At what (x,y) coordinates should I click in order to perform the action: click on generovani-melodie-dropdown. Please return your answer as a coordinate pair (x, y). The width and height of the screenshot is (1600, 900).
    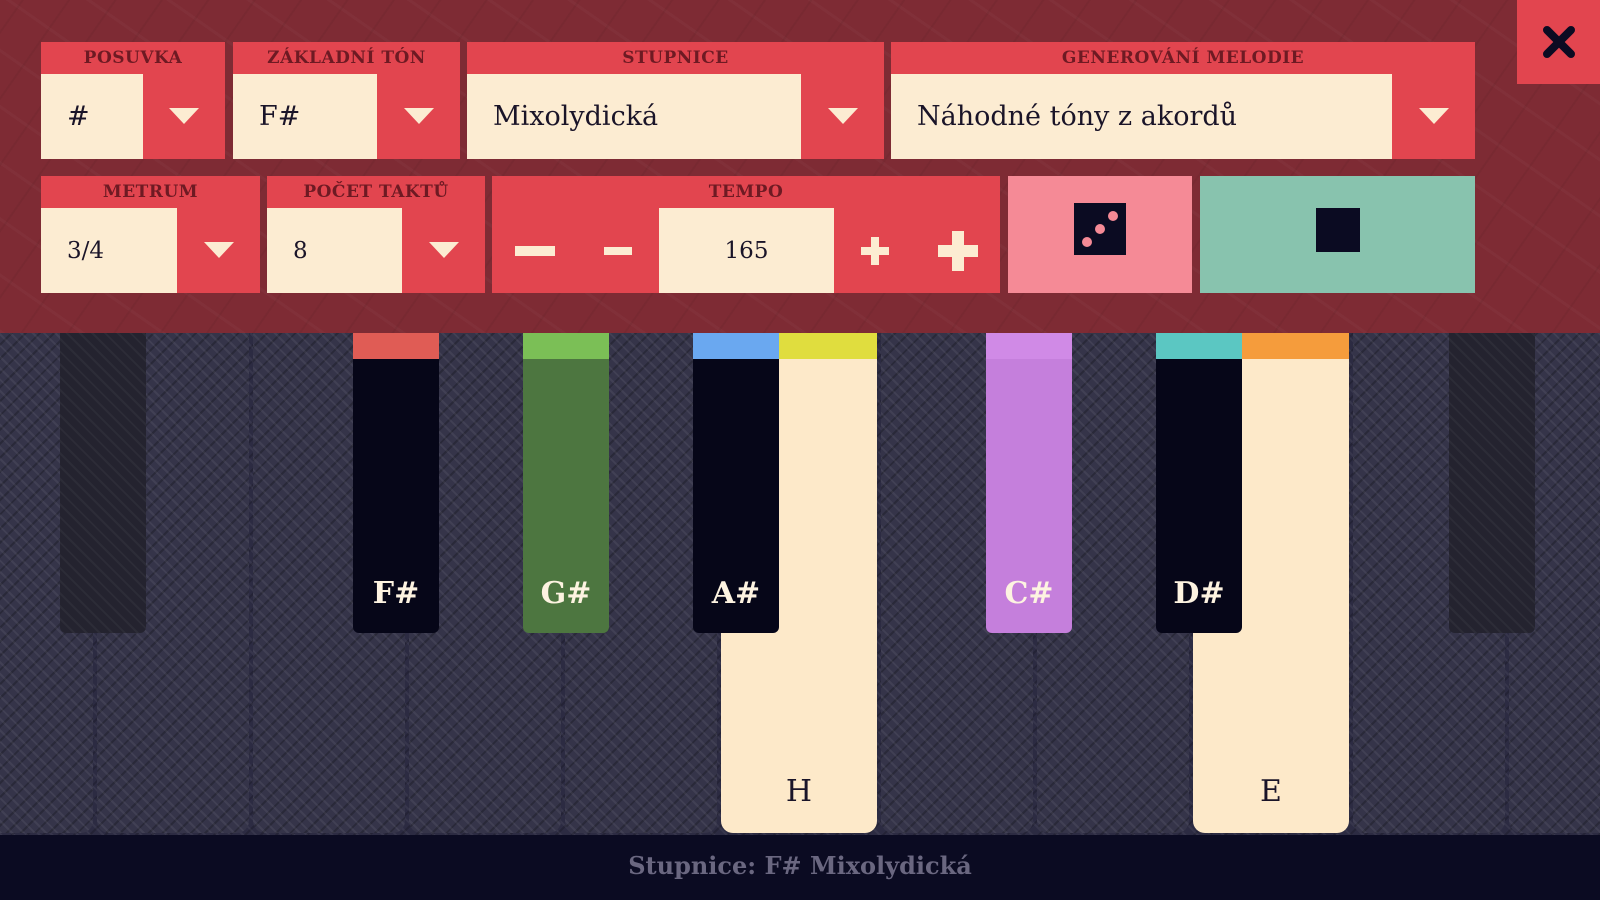
    Looking at the image, I should click on (1433, 116).